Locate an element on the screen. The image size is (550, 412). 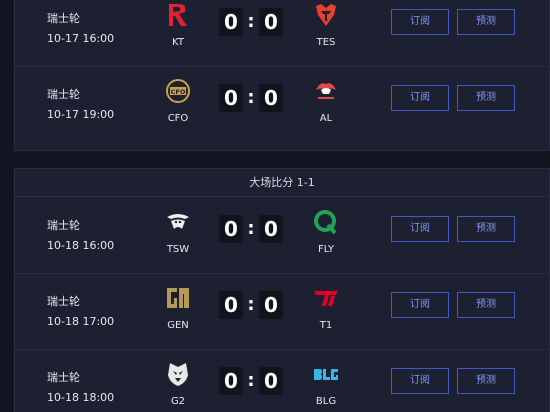
match-time: 10-18 18:00 is located at coordinates (81, 397).